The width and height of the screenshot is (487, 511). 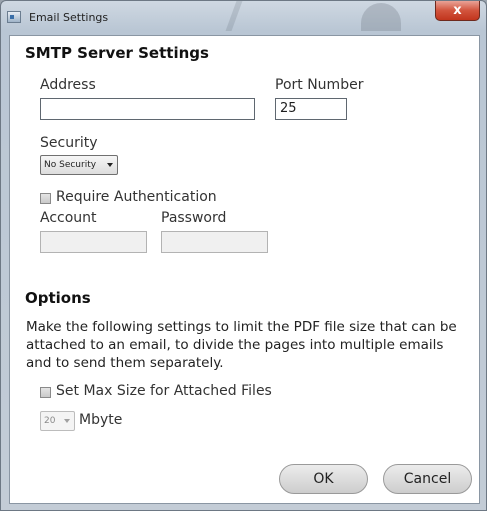 I want to click on address-input, so click(x=147, y=109).